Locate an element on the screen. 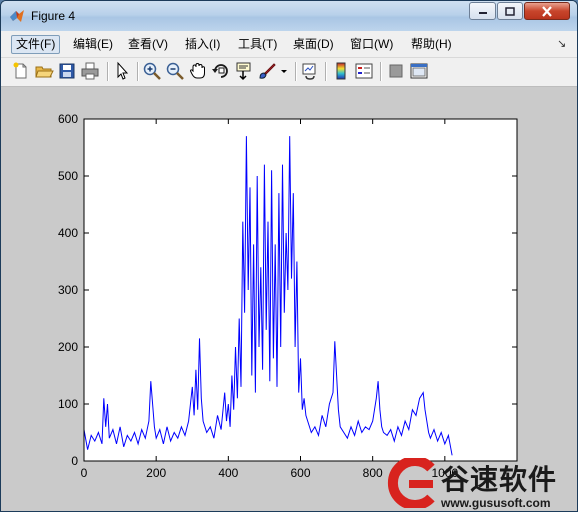 Image resolution: width=578 pixels, height=512 pixels. y-tick-label: 300 is located at coordinates (68, 290).